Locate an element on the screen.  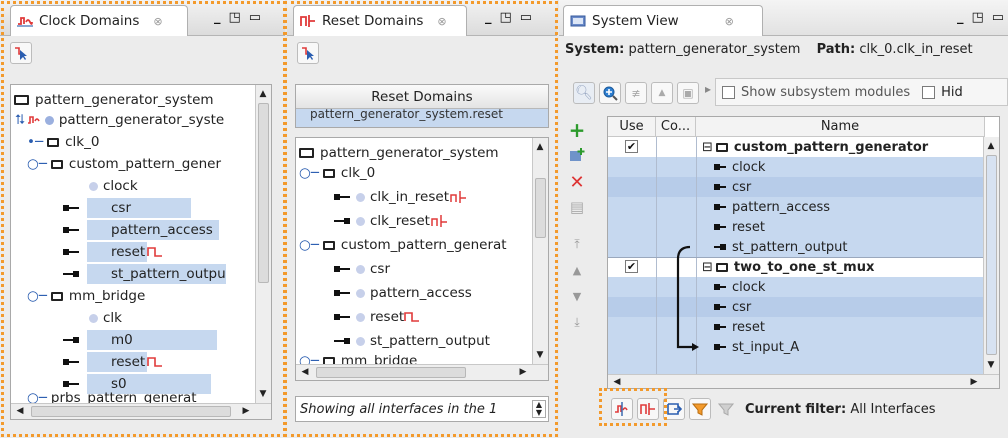
table-row: st_input_A is located at coordinates (848, 347).